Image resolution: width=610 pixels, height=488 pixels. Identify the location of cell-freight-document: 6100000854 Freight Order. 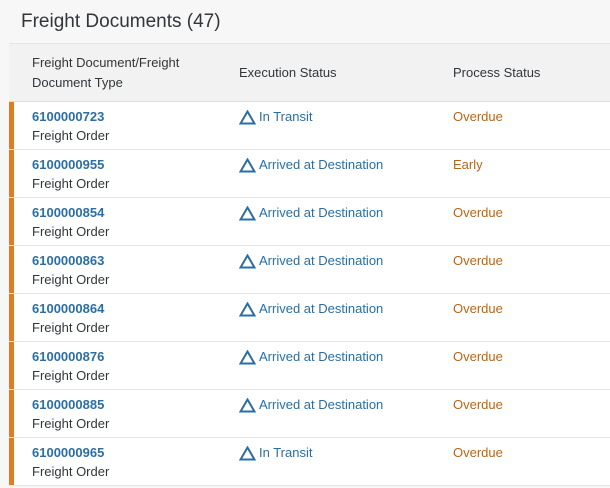
(129, 221).